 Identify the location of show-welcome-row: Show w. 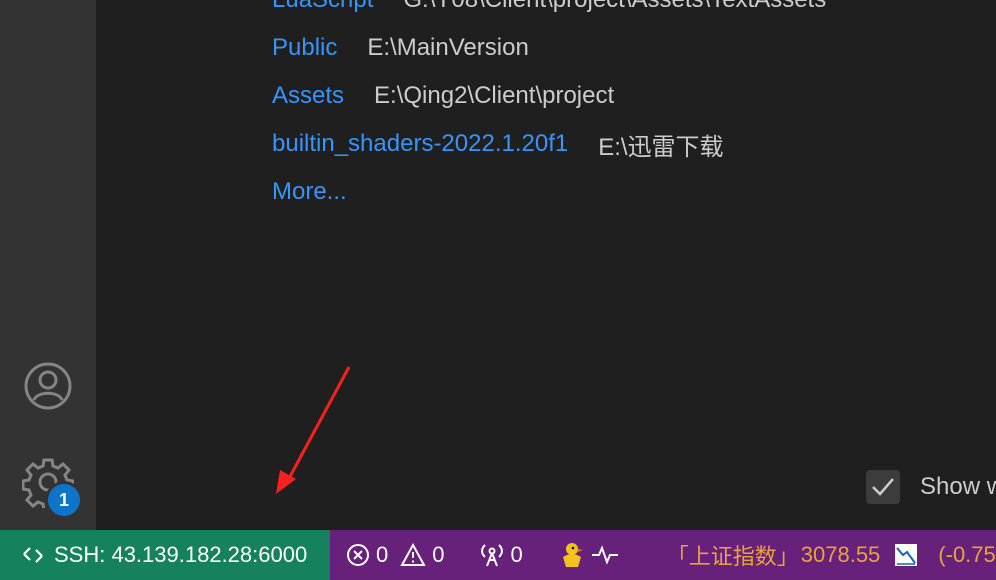
(931, 487).